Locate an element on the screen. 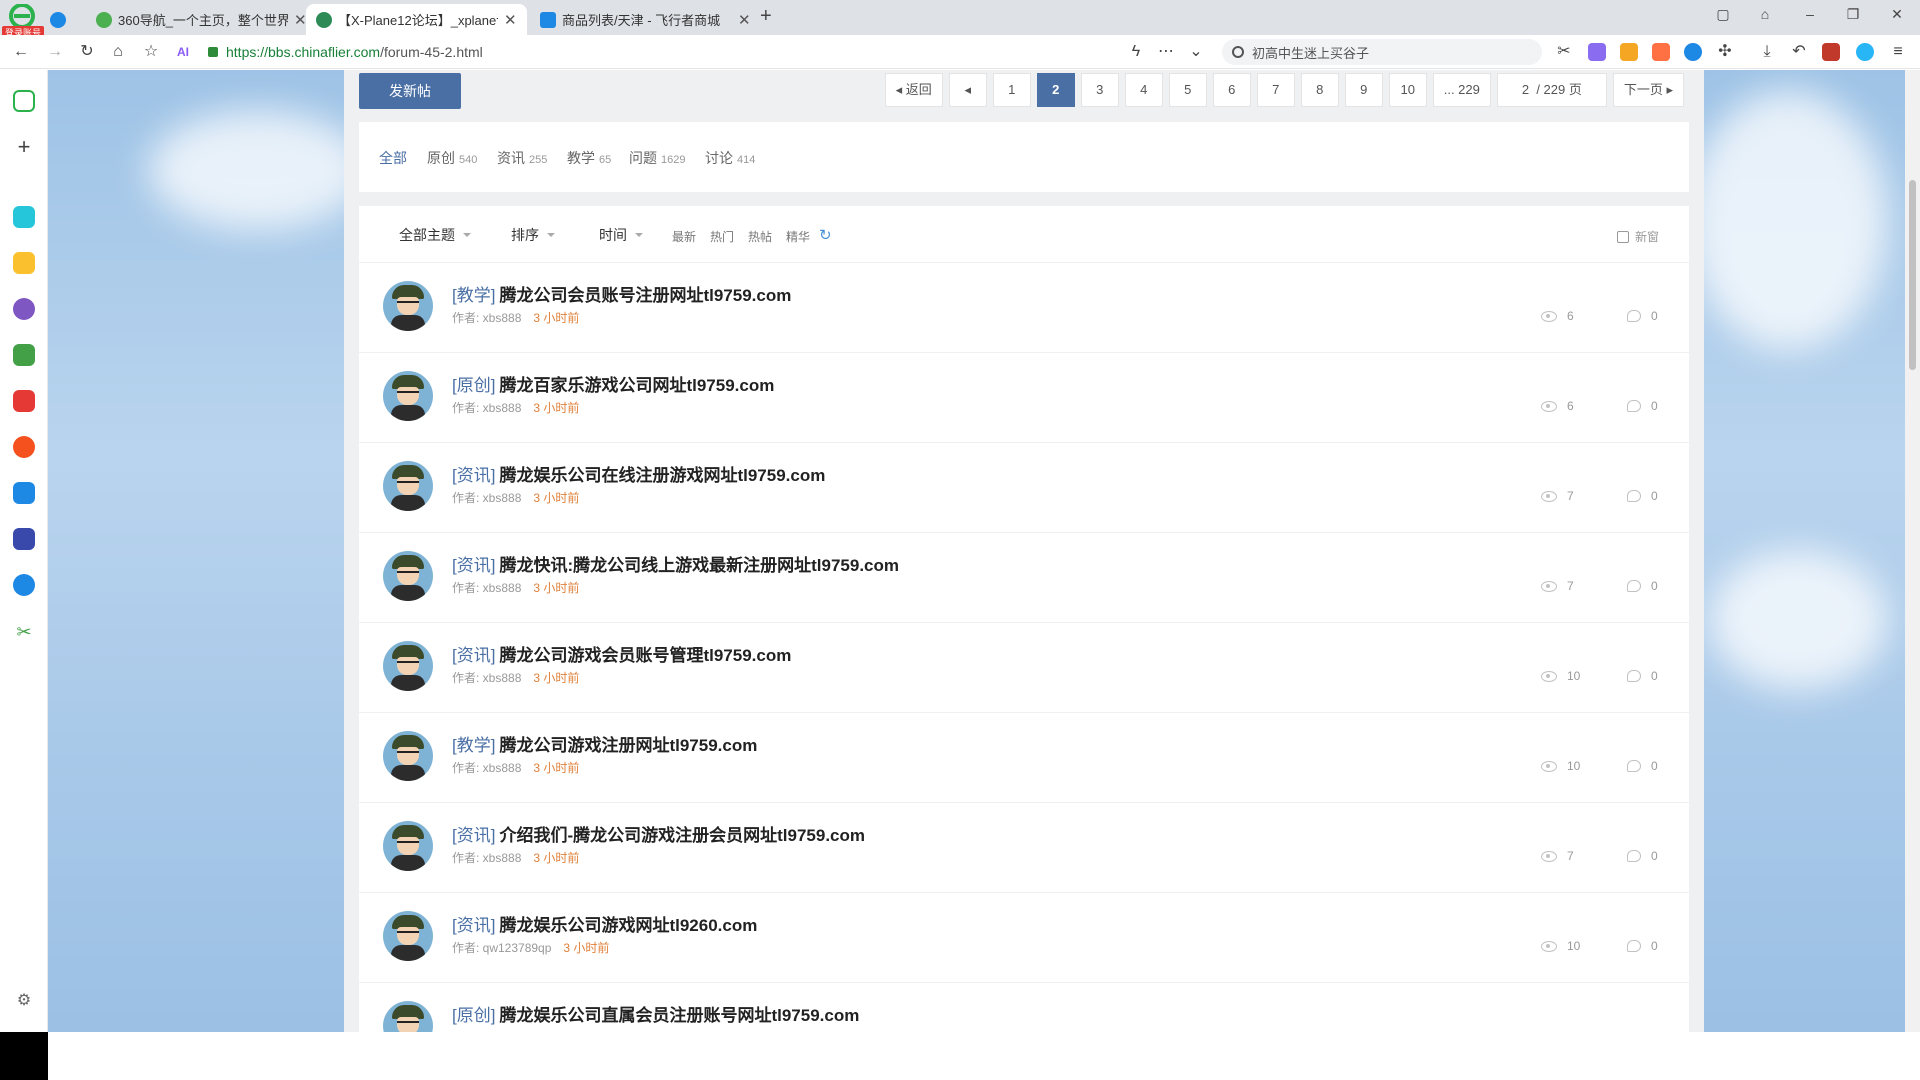  new-window-checkbox: 新窗 is located at coordinates (1637, 236).